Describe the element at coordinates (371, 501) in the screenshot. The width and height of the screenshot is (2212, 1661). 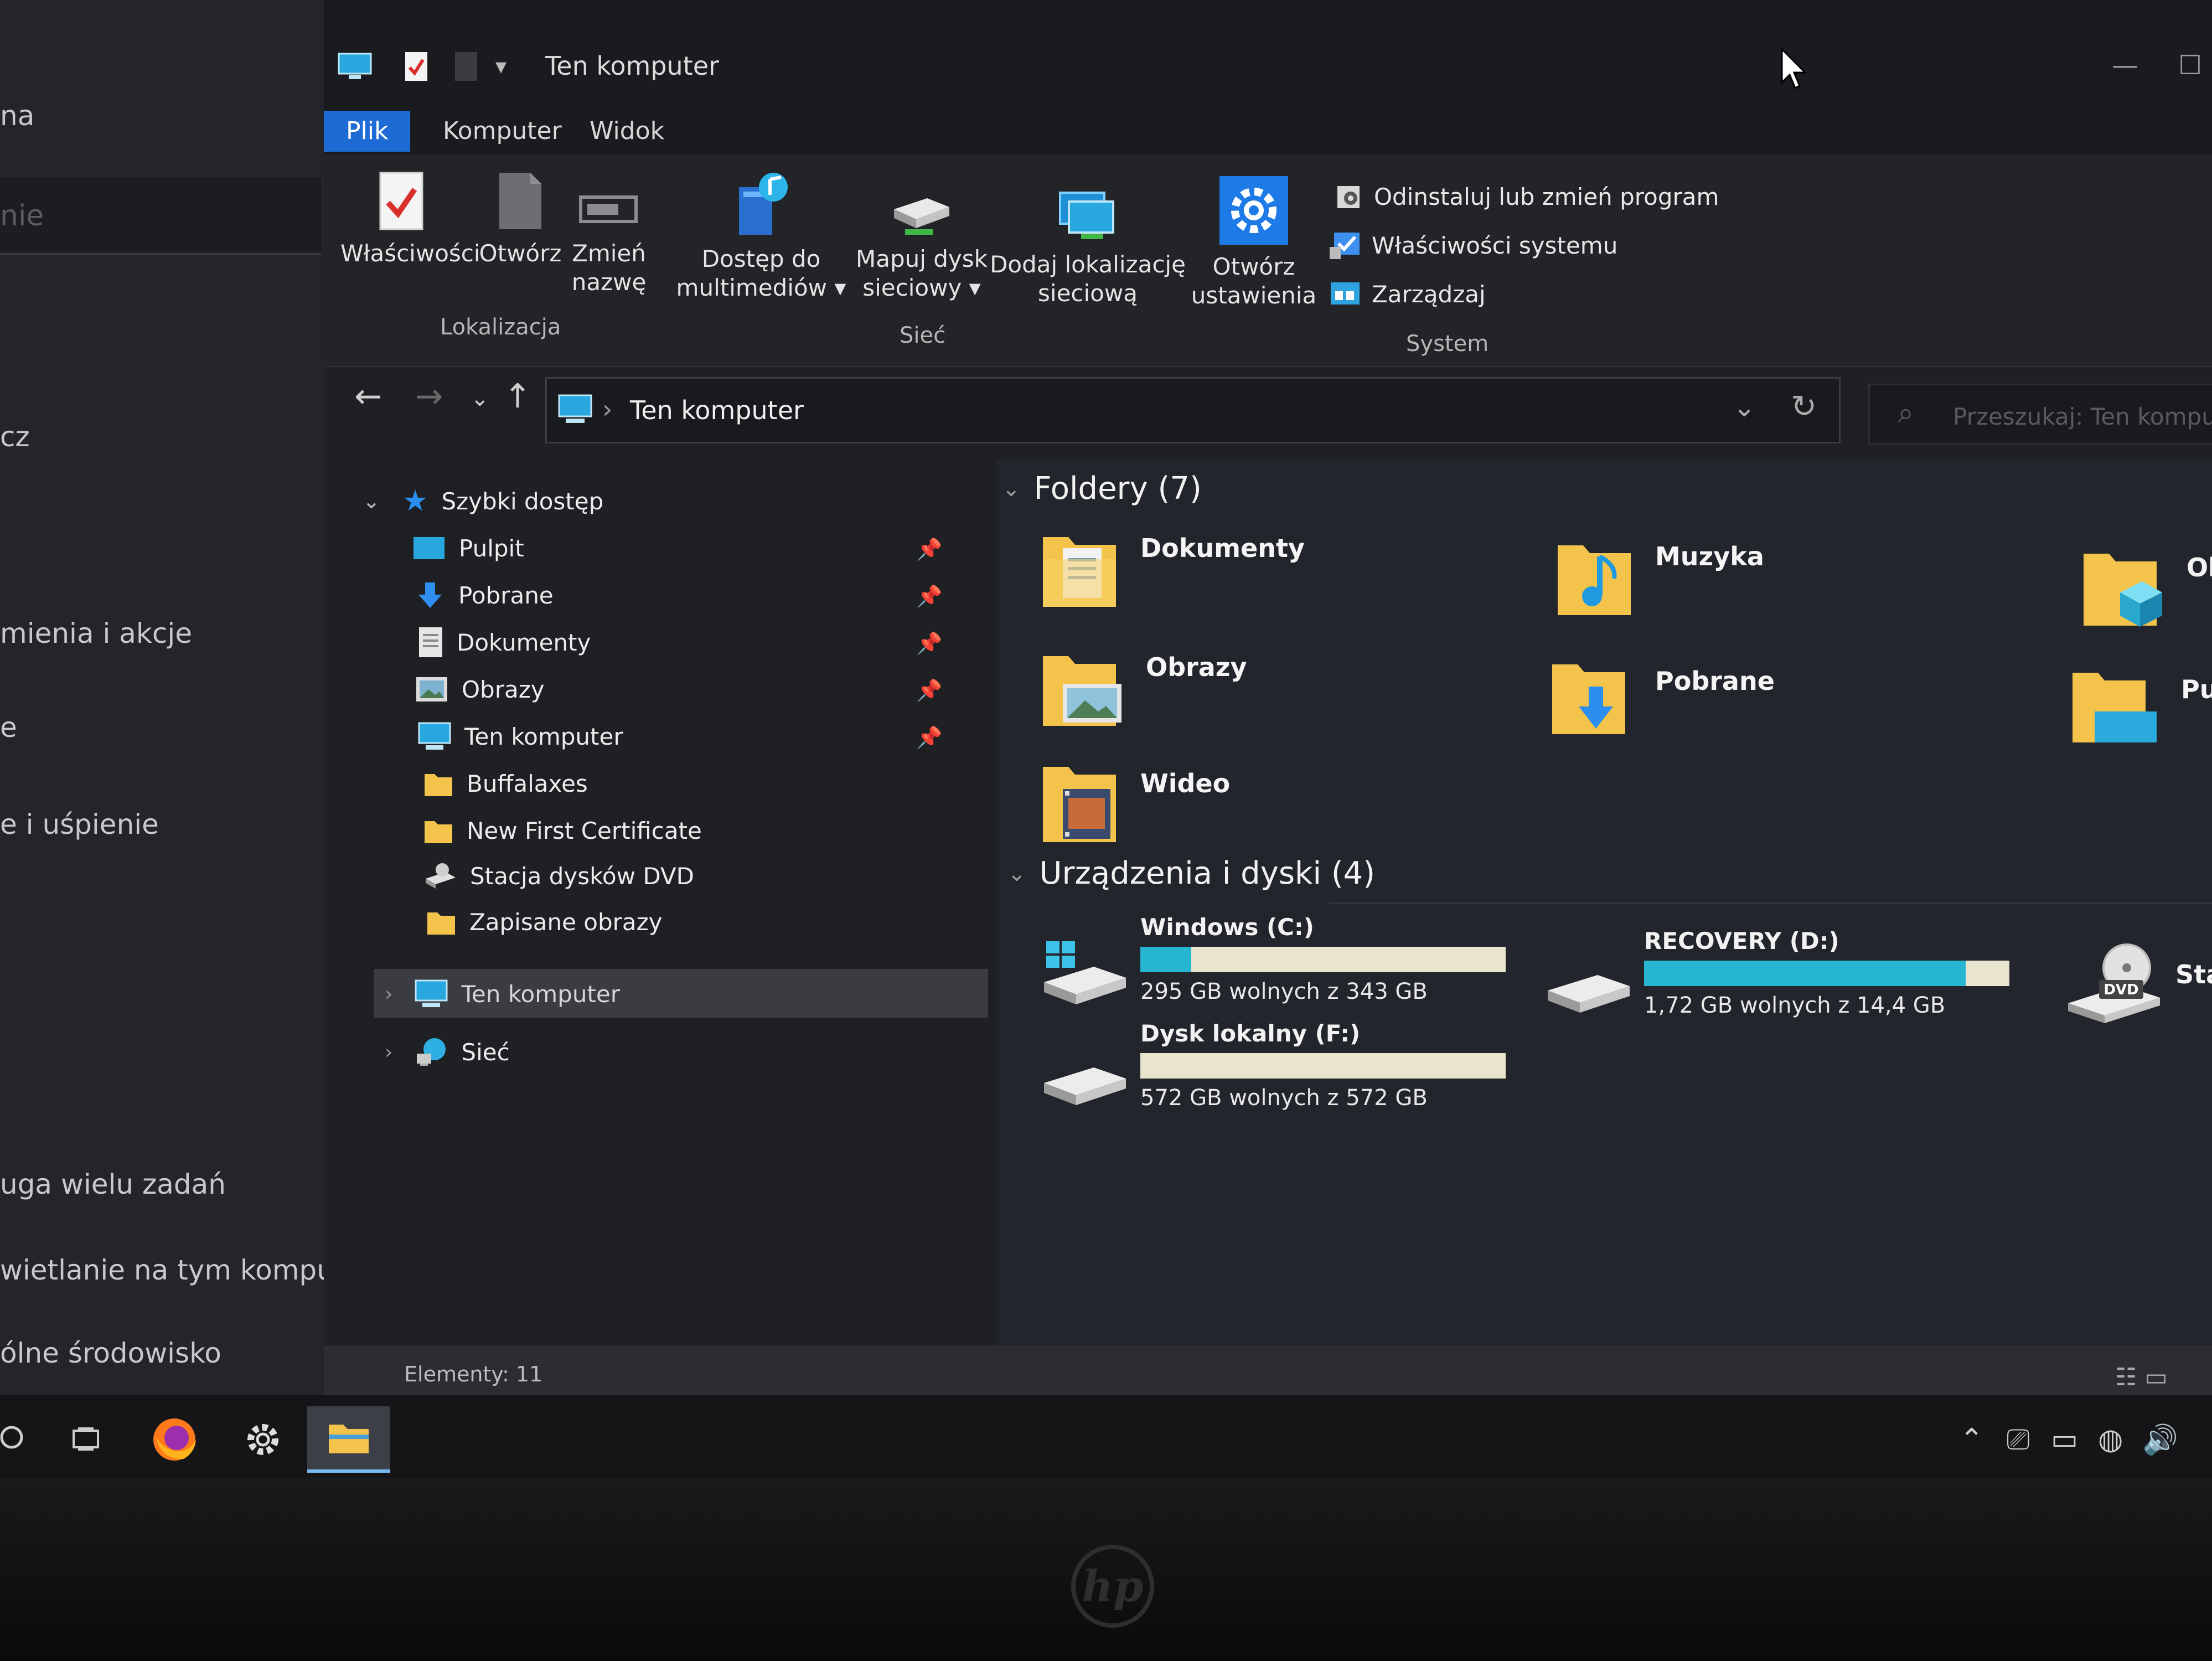
I see `expand-chevron-icon: ⌄` at that location.